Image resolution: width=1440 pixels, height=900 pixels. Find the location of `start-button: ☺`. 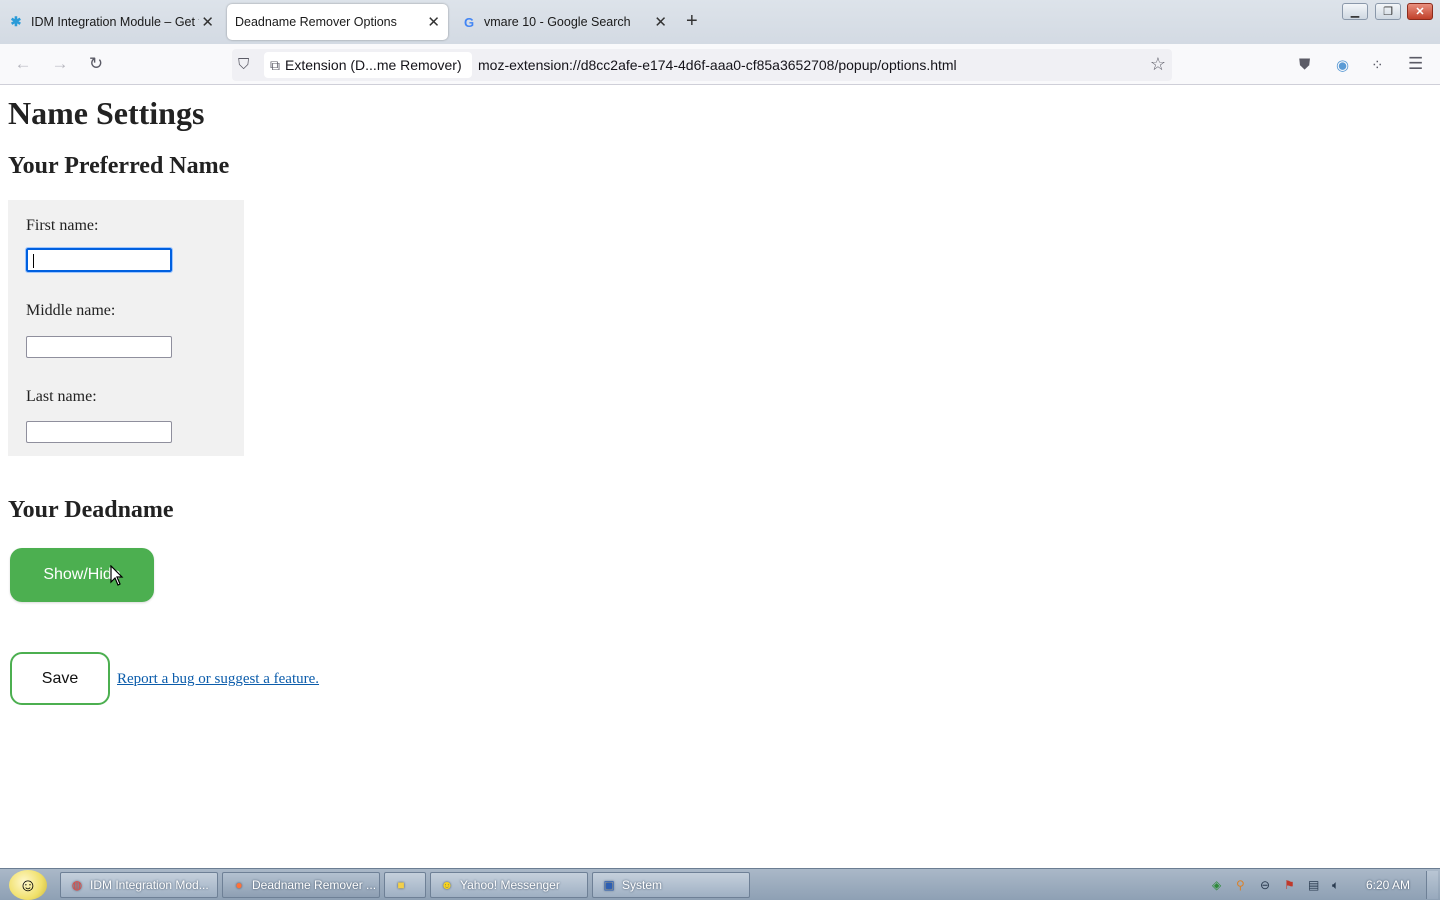

start-button: ☺ is located at coordinates (28, 885).